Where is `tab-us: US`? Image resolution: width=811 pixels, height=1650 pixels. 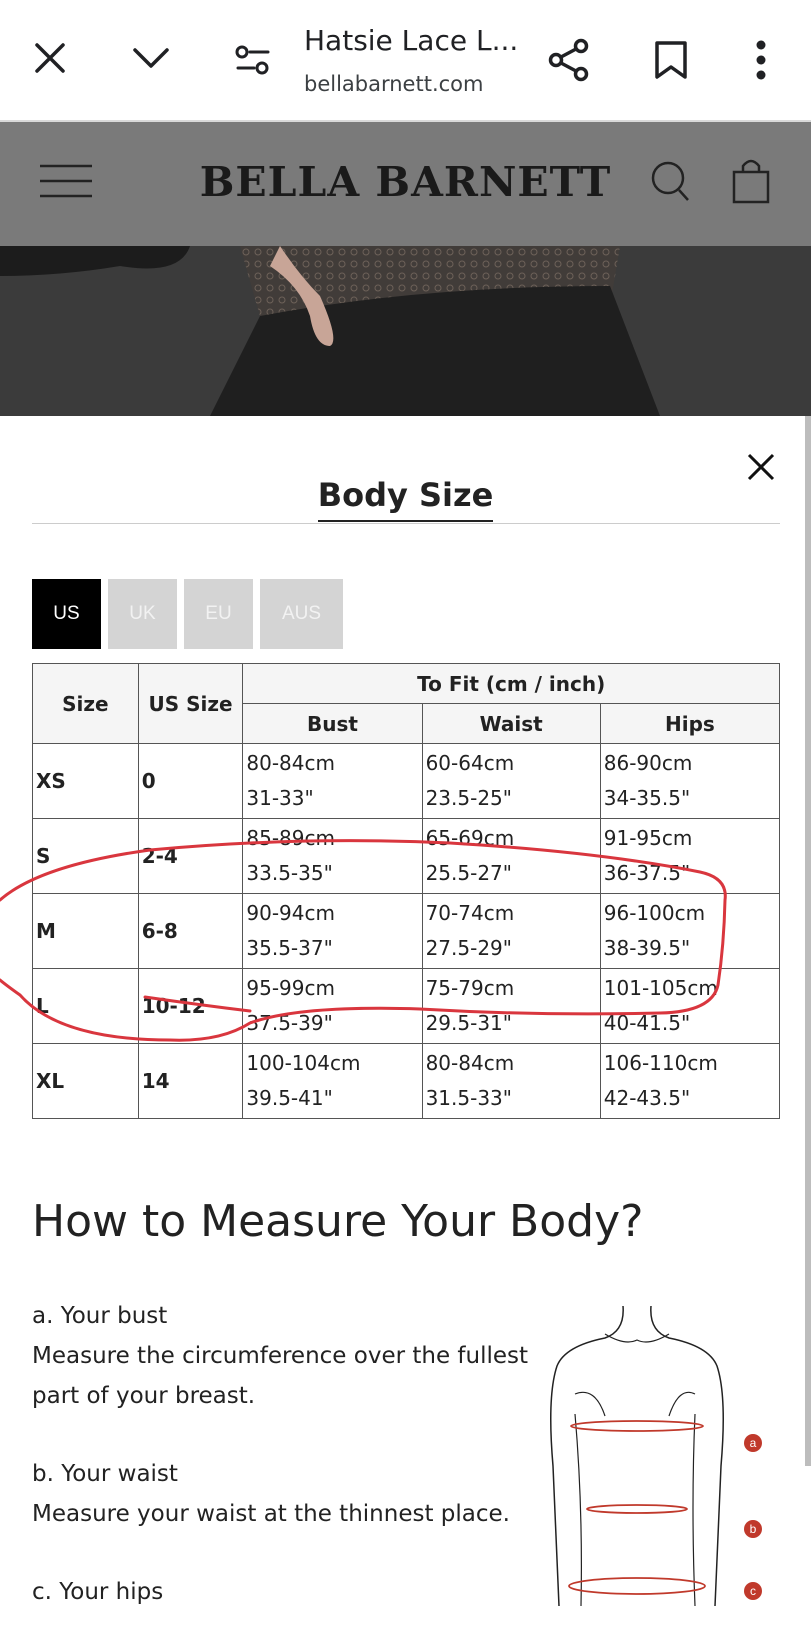 tab-us: US is located at coordinates (66, 614).